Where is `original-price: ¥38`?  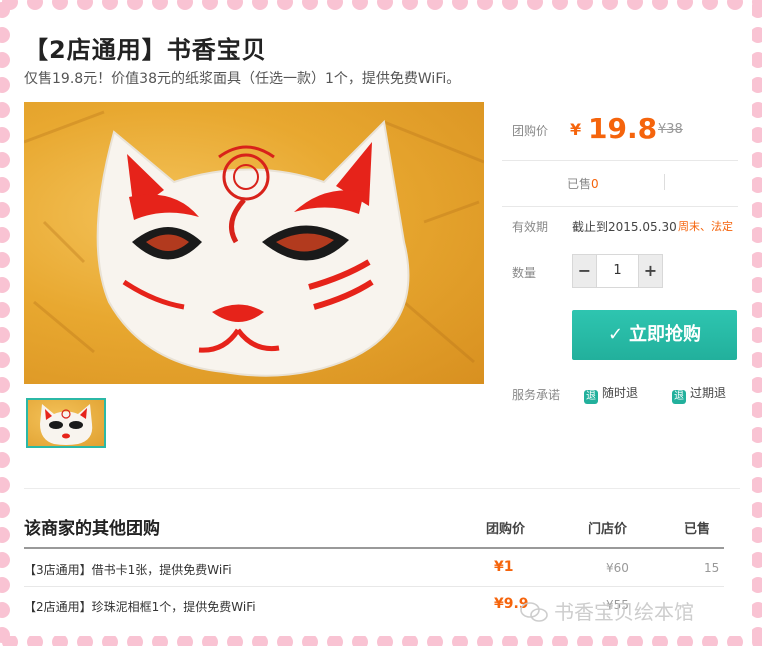
original-price: ¥38 is located at coordinates (670, 129).